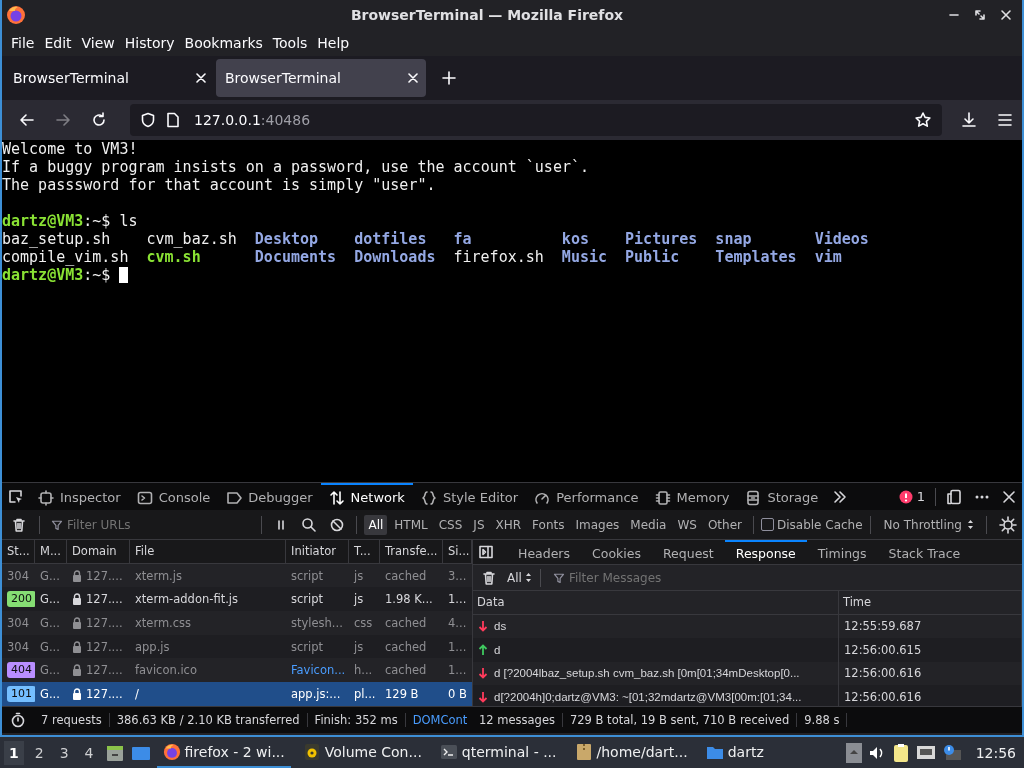 The image size is (1024, 768). I want to click on workspace-button: 4, so click(89, 752).